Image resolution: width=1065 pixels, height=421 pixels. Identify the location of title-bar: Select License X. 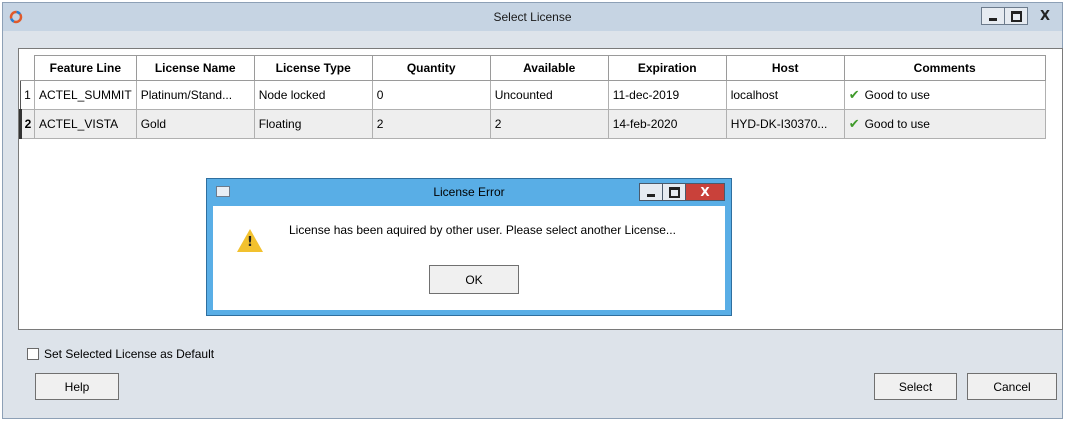
(532, 17).